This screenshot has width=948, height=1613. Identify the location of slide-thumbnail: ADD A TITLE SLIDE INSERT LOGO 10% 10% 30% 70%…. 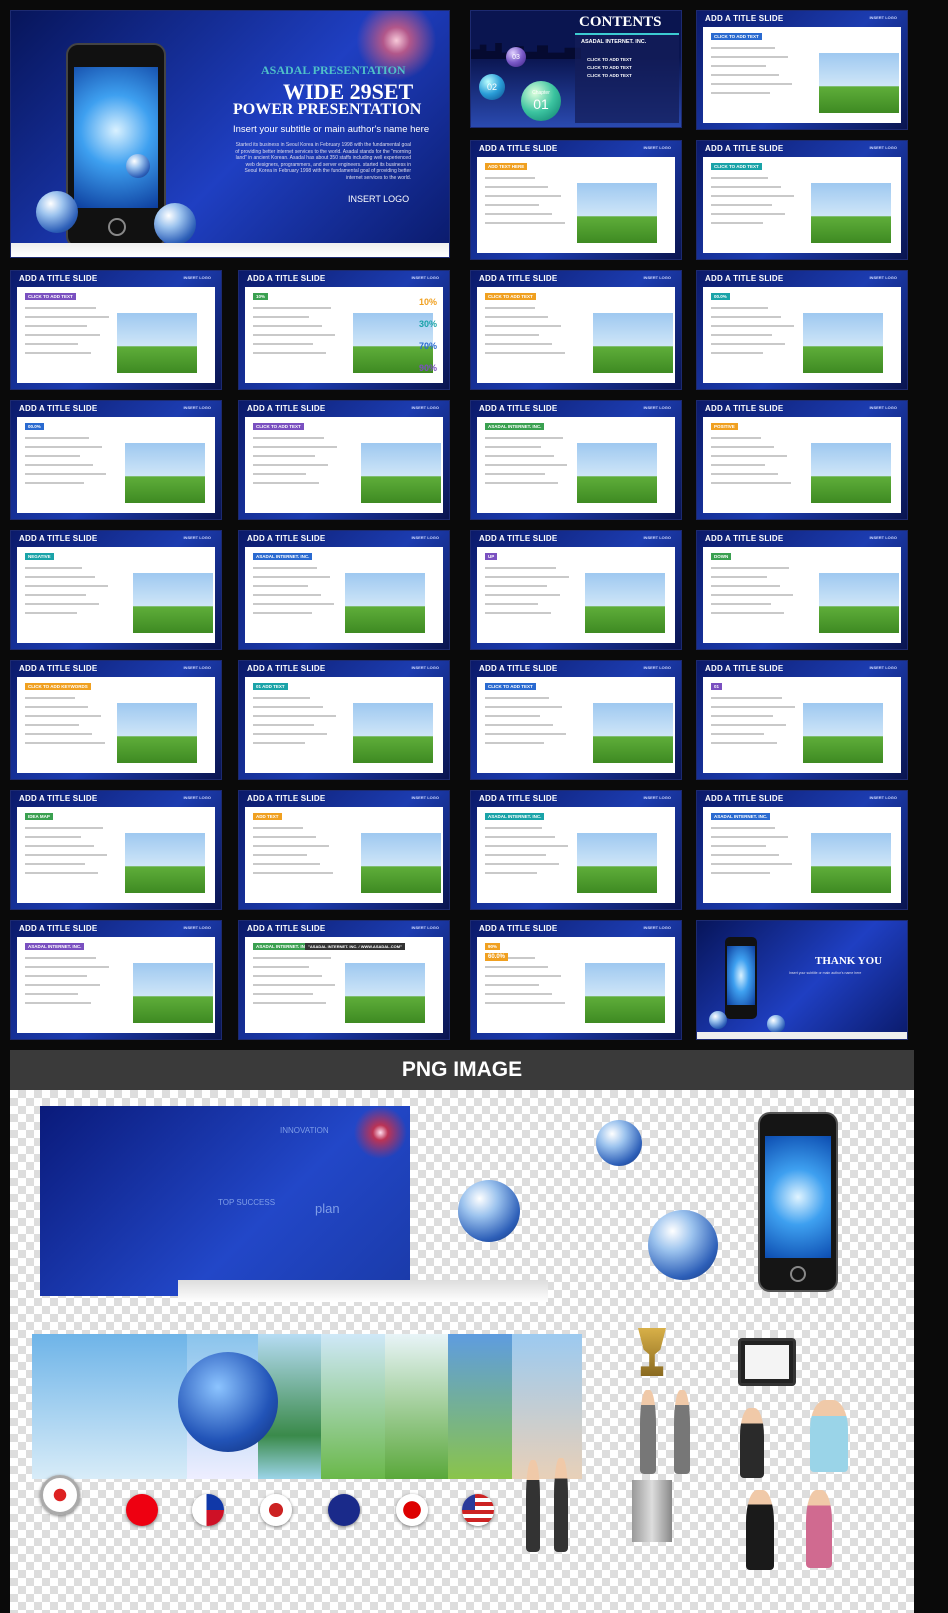
(344, 330).